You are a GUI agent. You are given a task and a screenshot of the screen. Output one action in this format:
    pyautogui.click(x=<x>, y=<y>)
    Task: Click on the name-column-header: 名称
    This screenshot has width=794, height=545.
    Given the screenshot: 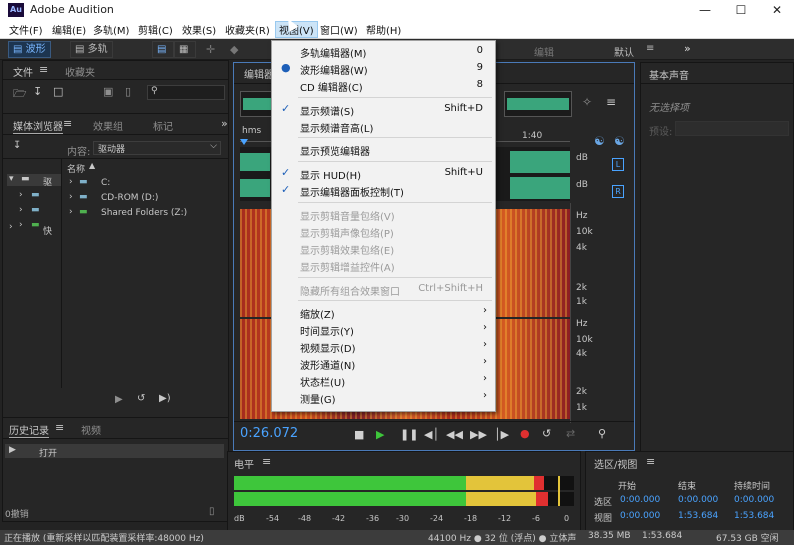 What is the action you would take?
    pyautogui.click(x=76, y=168)
    